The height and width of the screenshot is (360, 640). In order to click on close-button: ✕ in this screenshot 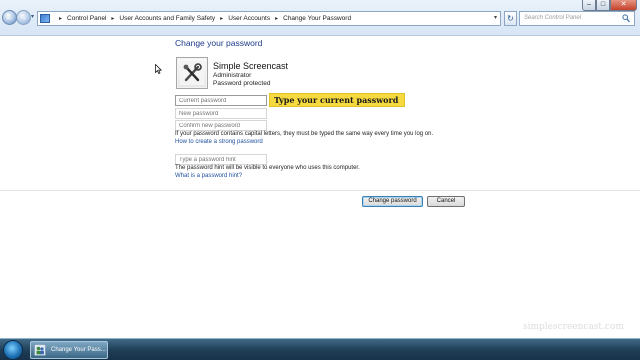, I will do `click(623, 5)`.